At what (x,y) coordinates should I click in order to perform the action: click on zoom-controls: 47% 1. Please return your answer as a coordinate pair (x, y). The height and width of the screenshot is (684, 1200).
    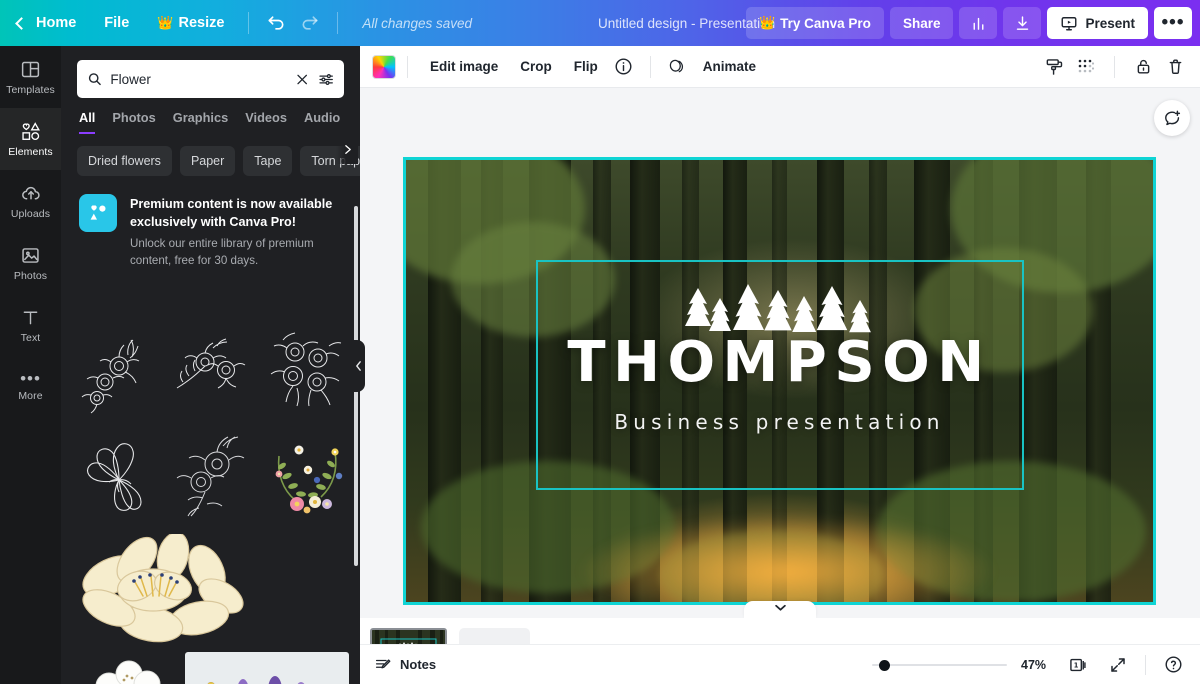
    Looking at the image, I should click on (1029, 665).